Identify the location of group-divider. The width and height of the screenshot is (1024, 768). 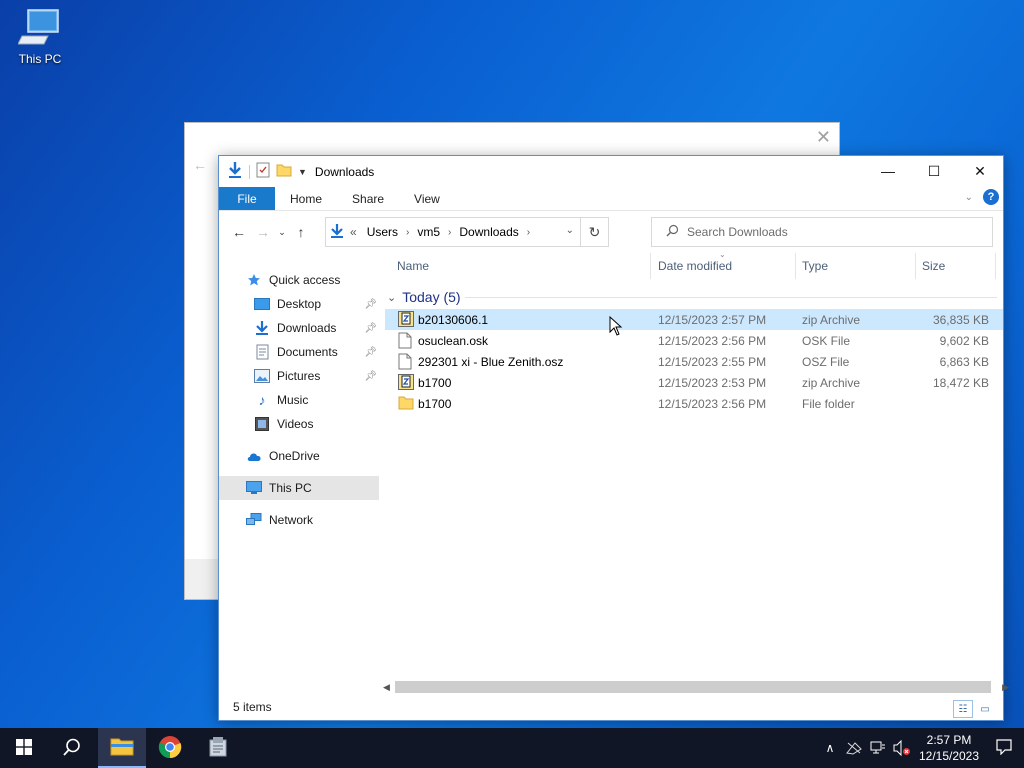
(731, 297).